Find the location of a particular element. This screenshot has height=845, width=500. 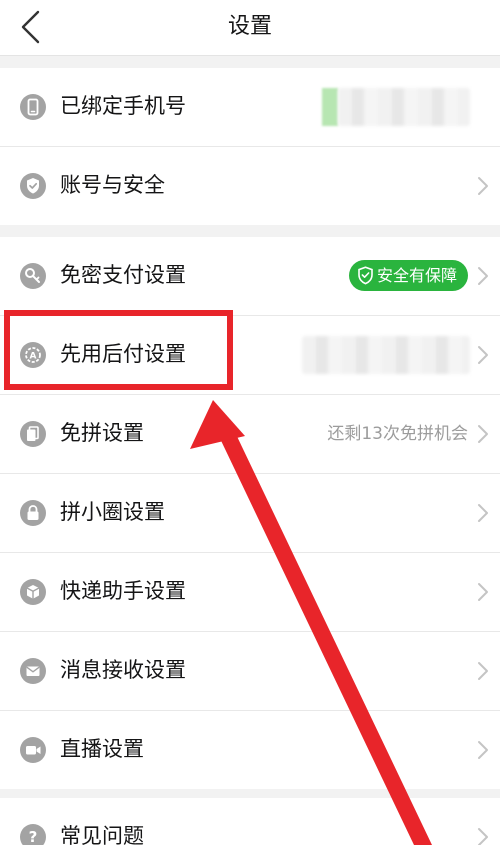

settings-row-label: 直播设置 is located at coordinates (102, 749).